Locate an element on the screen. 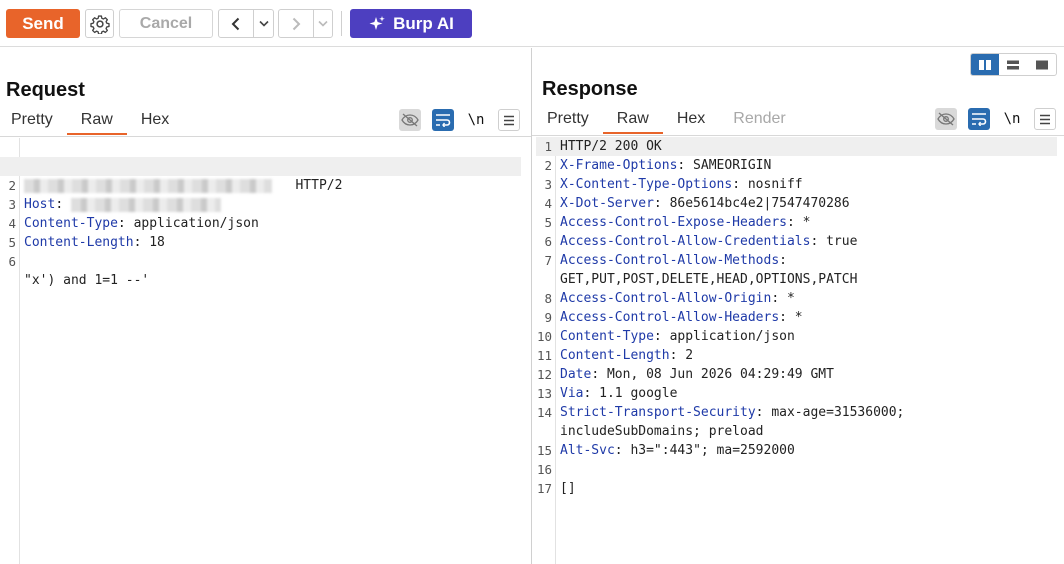  chevron-left-icon is located at coordinates (235, 23).